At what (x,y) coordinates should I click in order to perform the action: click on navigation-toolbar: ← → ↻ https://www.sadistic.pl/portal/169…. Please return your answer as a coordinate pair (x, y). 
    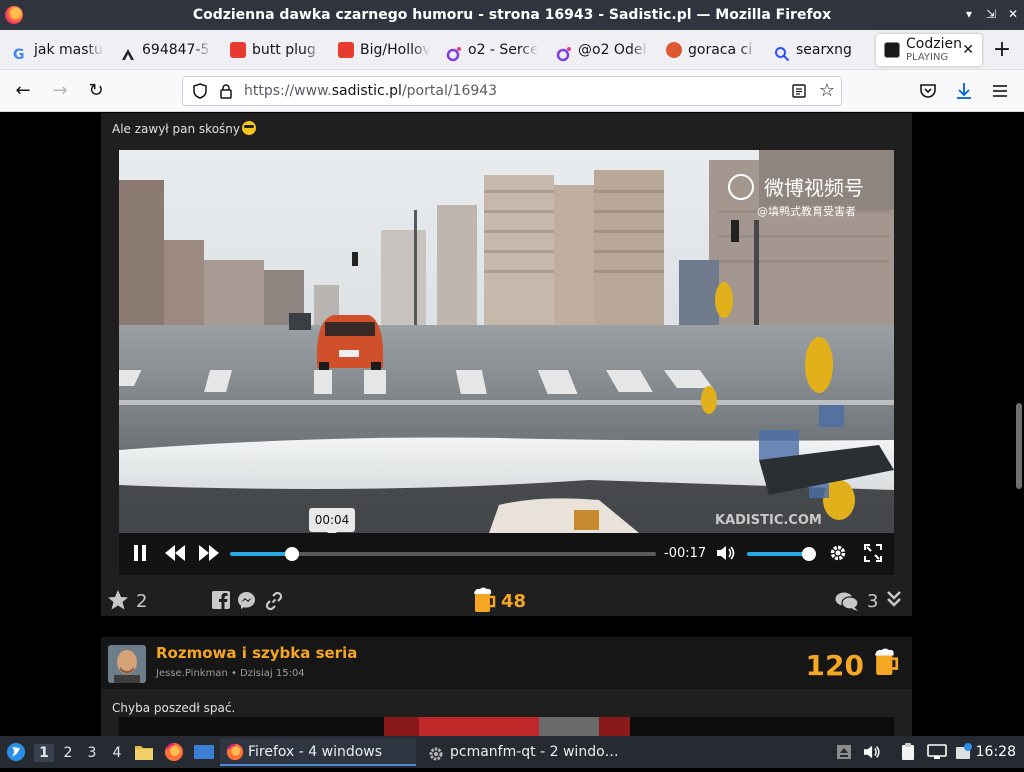
    Looking at the image, I should click on (512, 91).